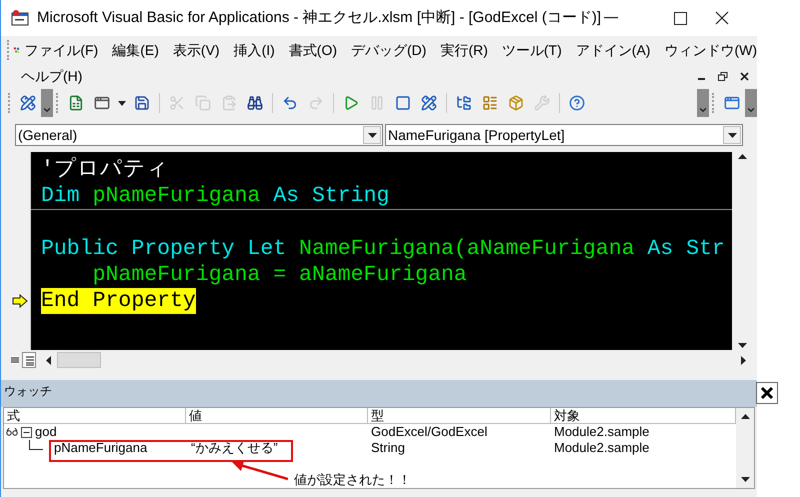 This screenshot has height=497, width=800. What do you see at coordinates (12, 432) in the screenshot?
I see `glasses-icon` at bounding box center [12, 432].